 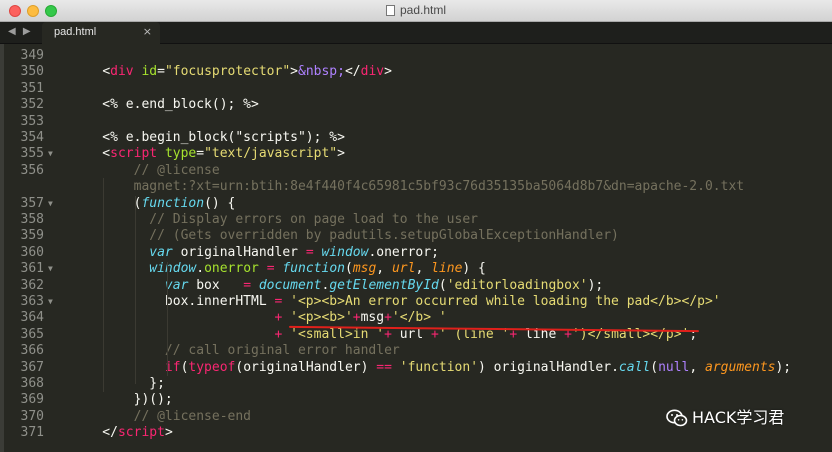 What do you see at coordinates (321, 318) in the screenshot?
I see `code-token: '<p><b>'` at bounding box center [321, 318].